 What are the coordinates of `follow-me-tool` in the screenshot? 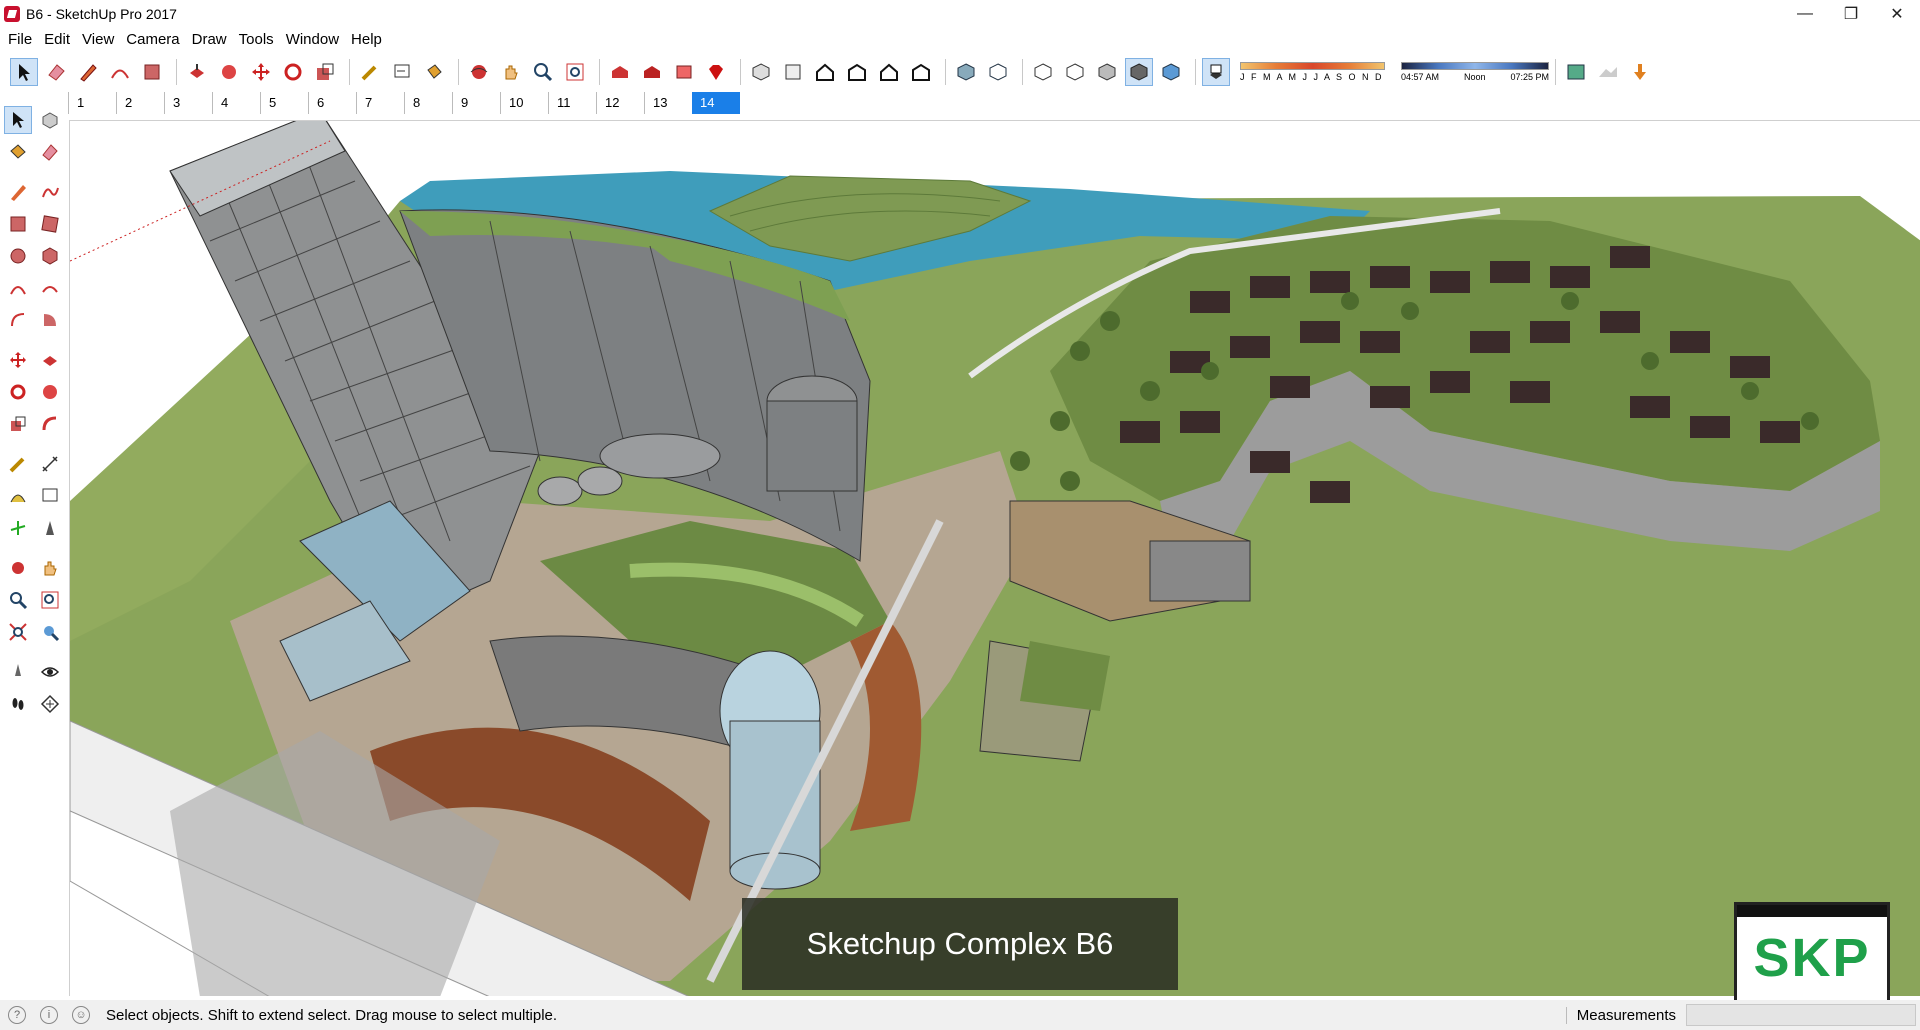 It's located at (50, 392).